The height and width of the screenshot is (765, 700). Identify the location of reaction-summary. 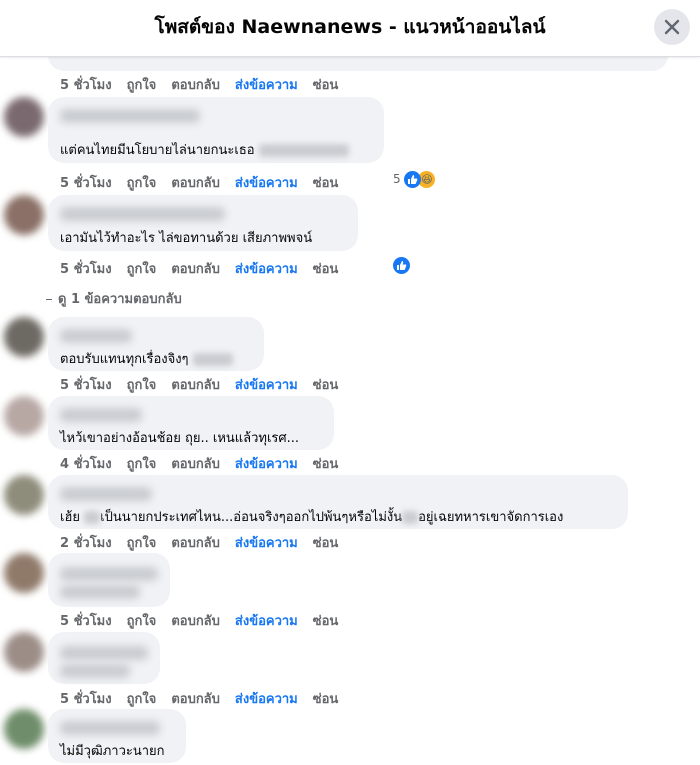
(401, 265).